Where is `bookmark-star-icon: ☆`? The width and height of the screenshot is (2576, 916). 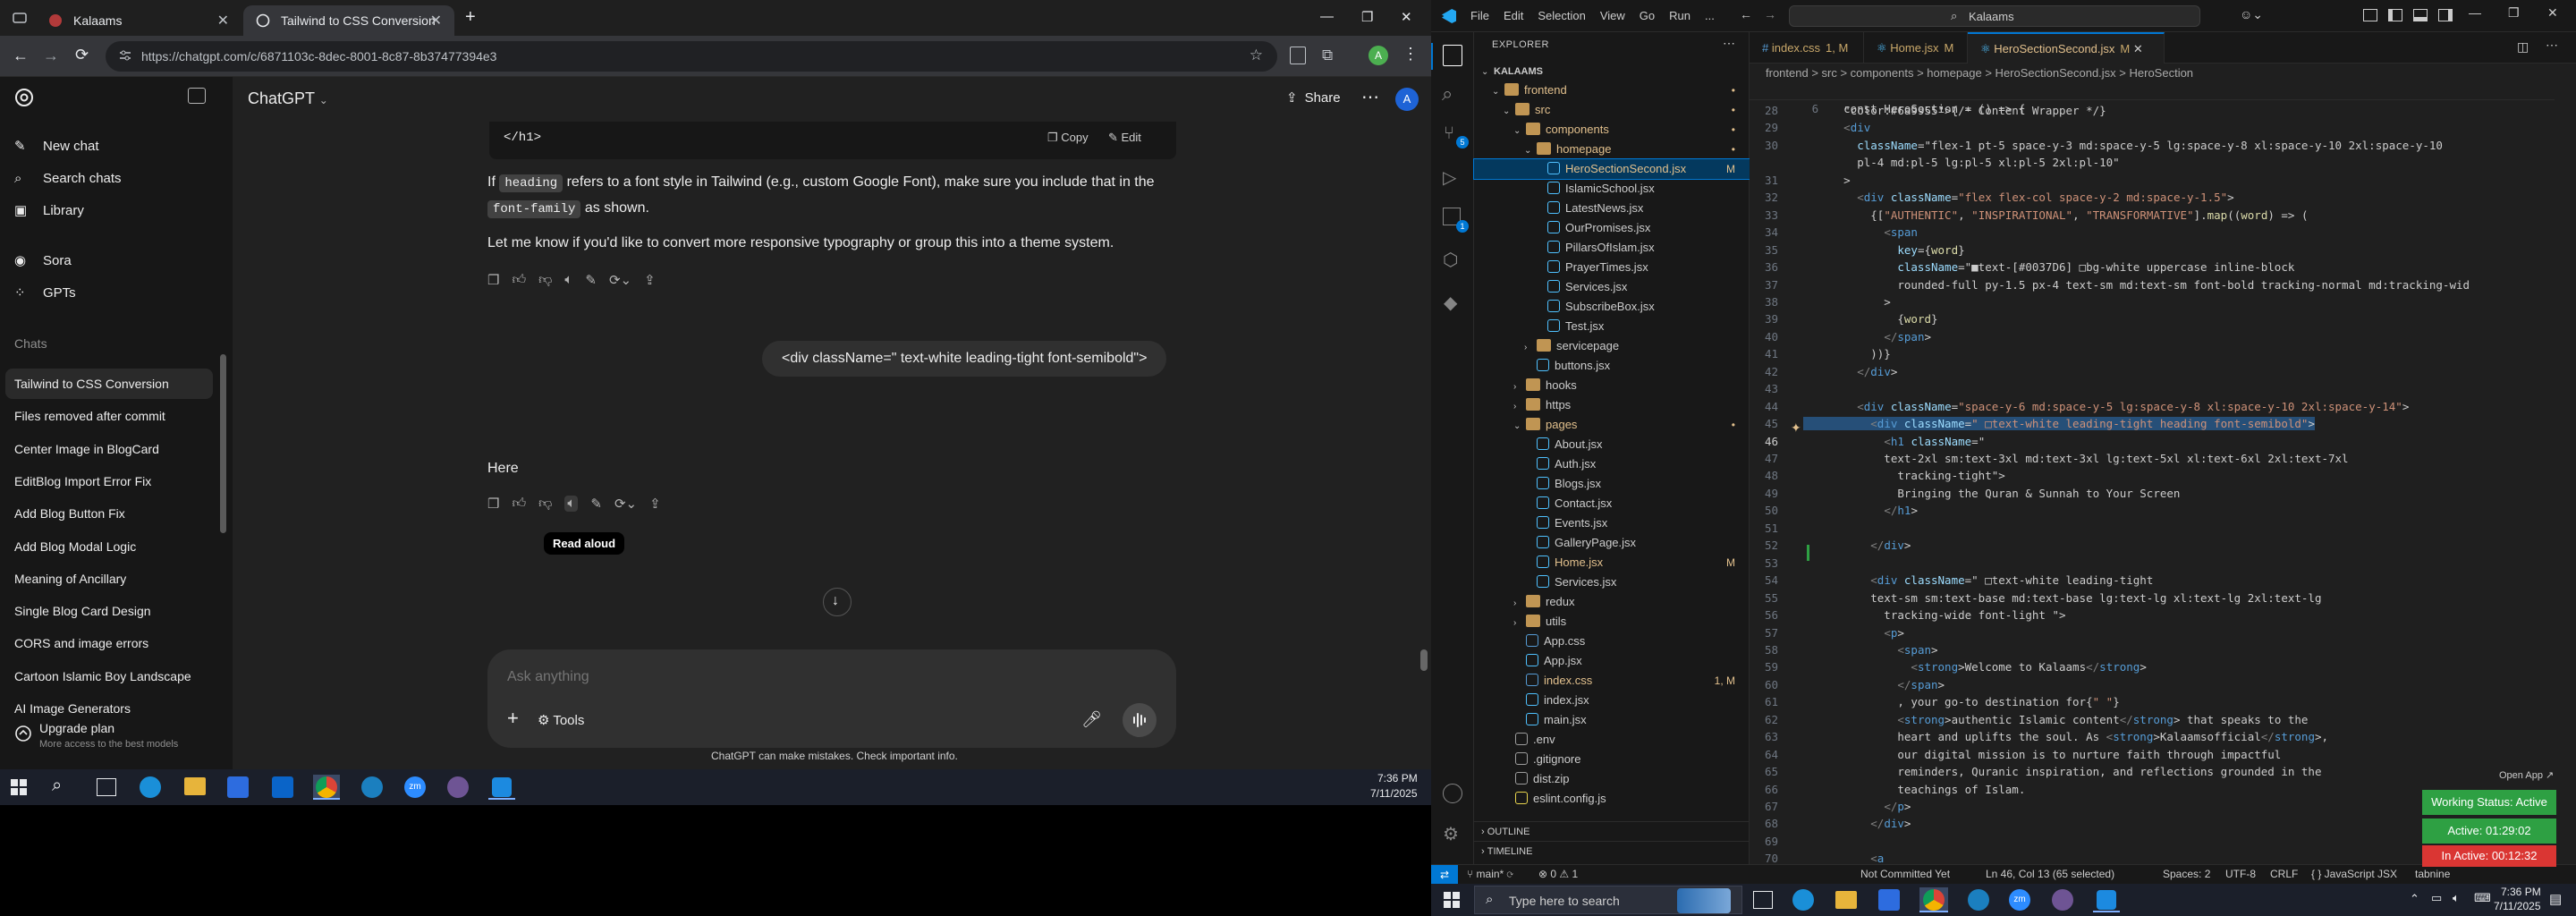
bookmark-star-icon: ☆ is located at coordinates (1256, 55).